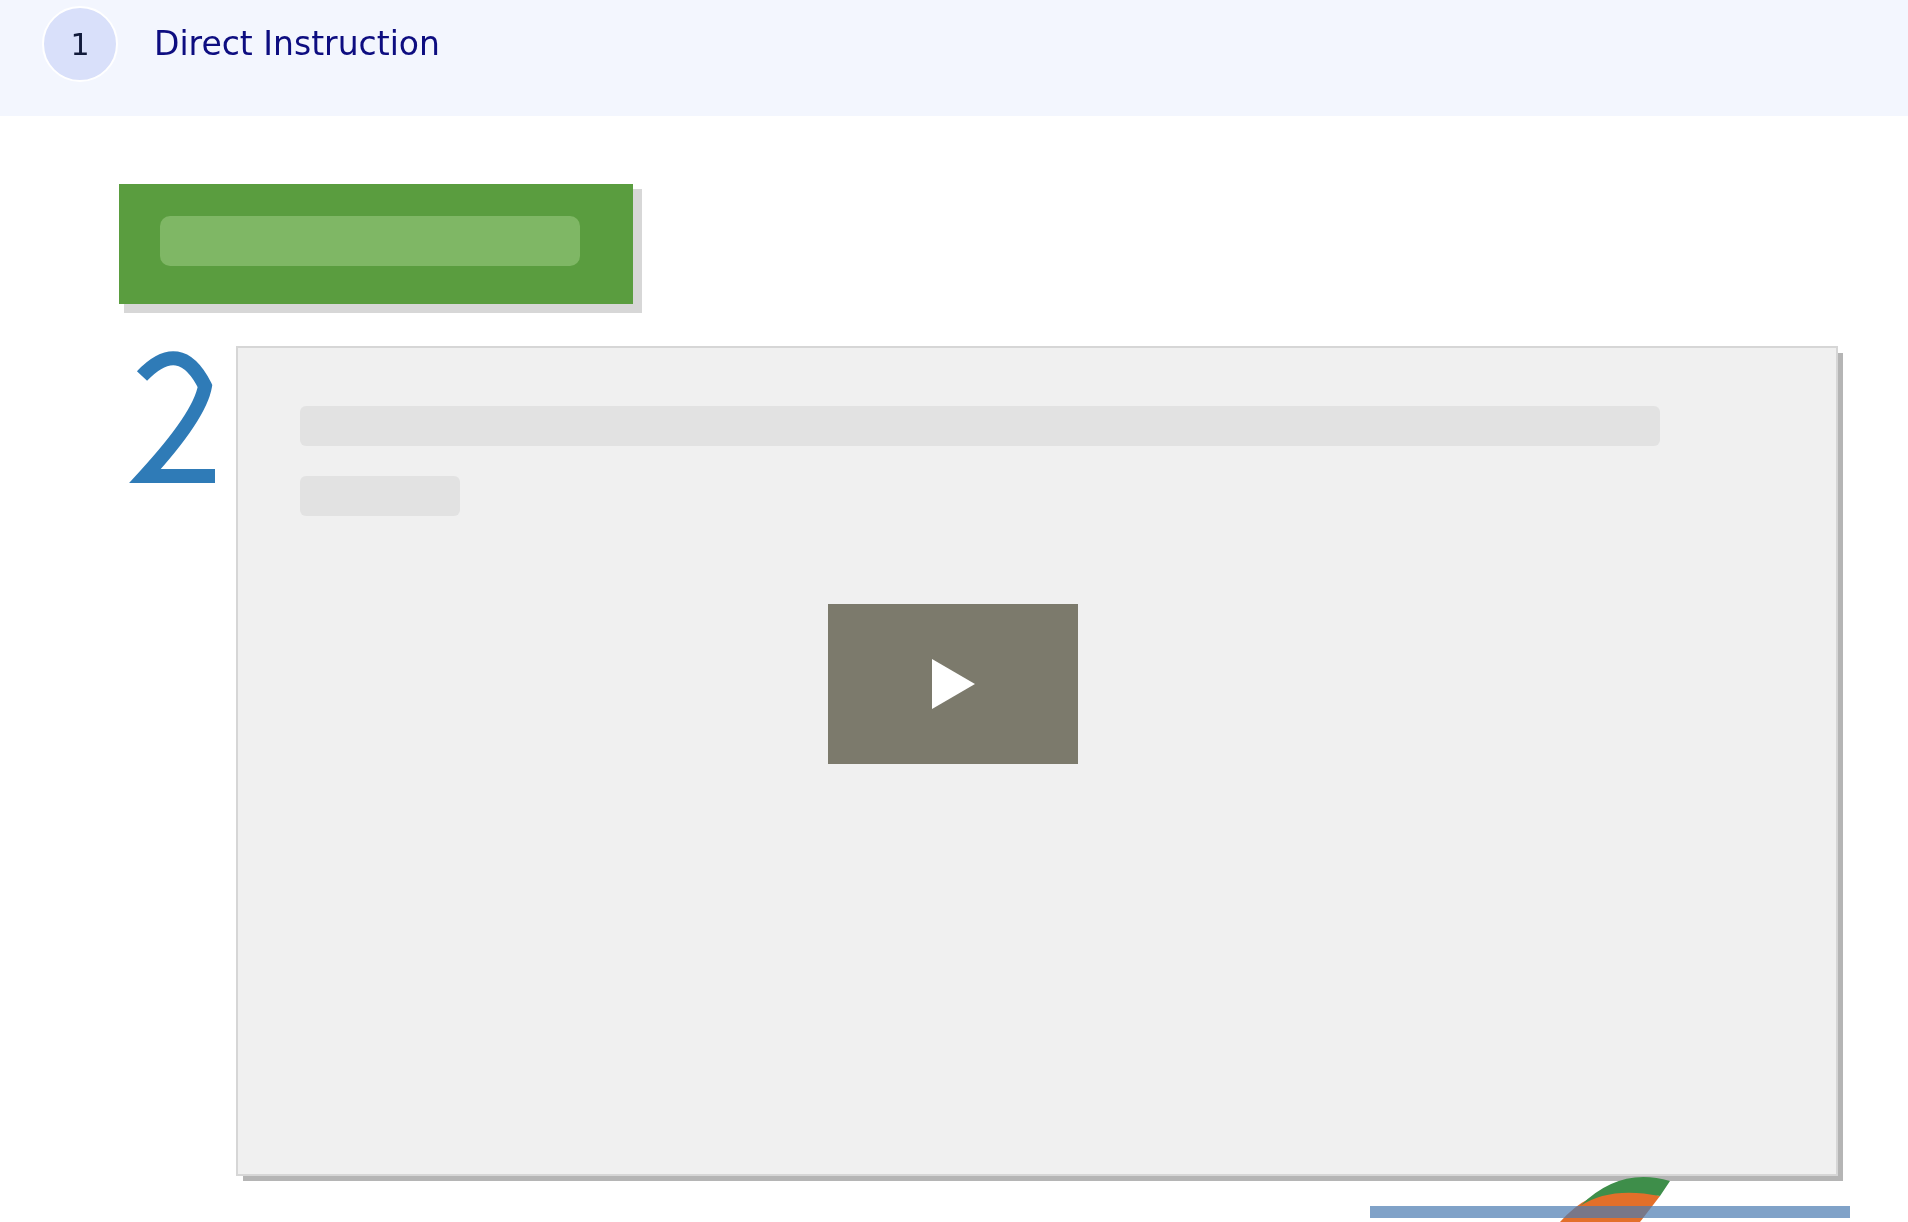  I want to click on play-button, so click(953, 684).